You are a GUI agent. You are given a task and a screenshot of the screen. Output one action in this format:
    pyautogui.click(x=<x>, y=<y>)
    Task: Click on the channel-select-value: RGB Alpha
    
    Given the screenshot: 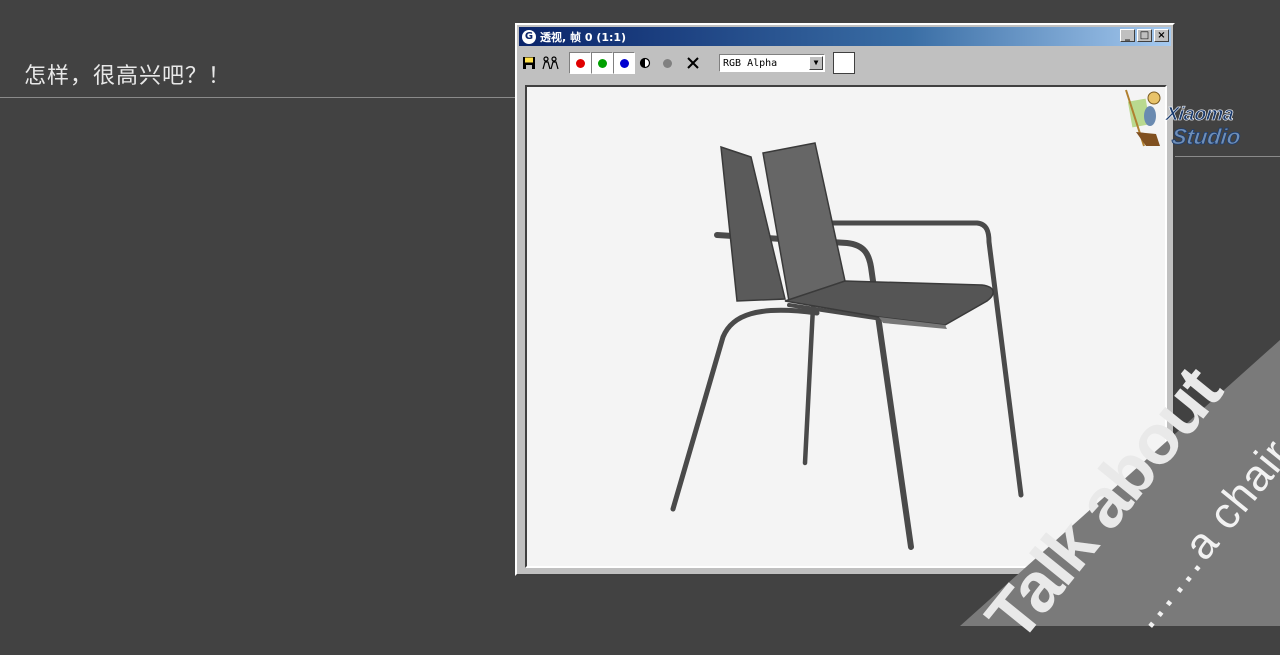 What is the action you would take?
    pyautogui.click(x=750, y=63)
    